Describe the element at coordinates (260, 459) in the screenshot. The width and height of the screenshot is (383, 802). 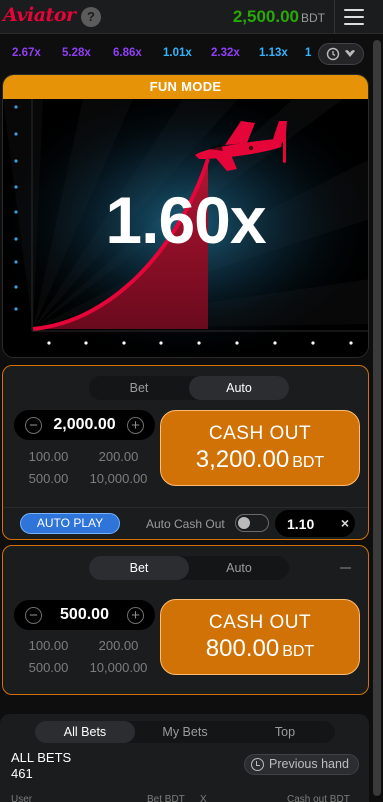
I see `cash-out-amount: 3,200.00 BDT` at that location.